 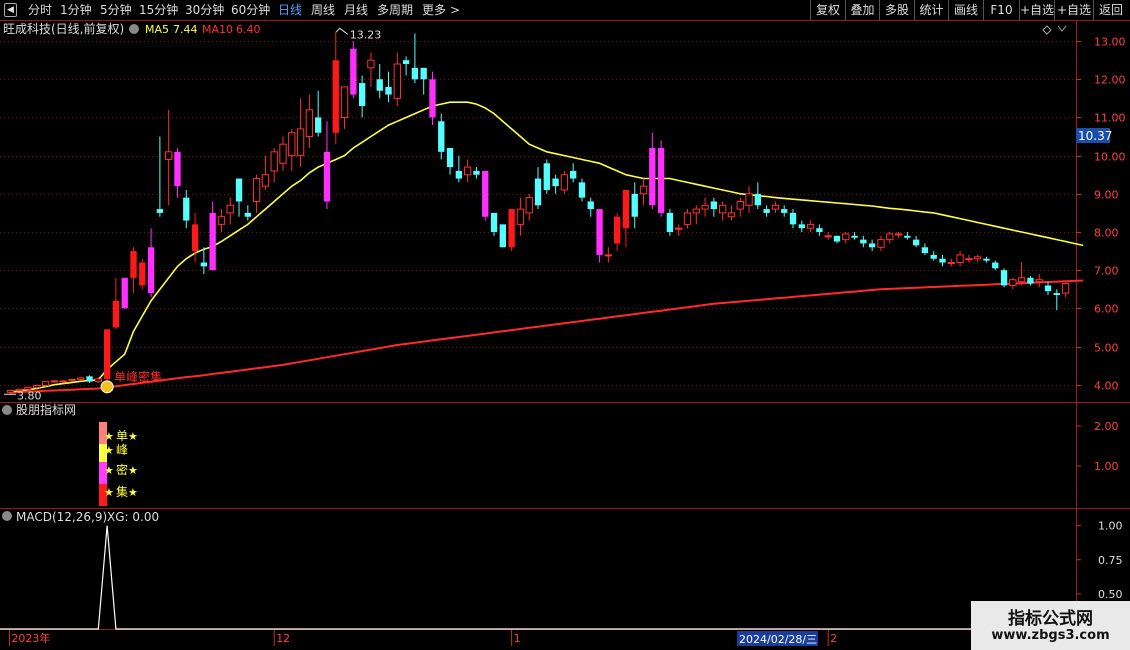 What do you see at coordinates (1110, 80) in the screenshot?
I see `y-tick-label: 12.00` at bounding box center [1110, 80].